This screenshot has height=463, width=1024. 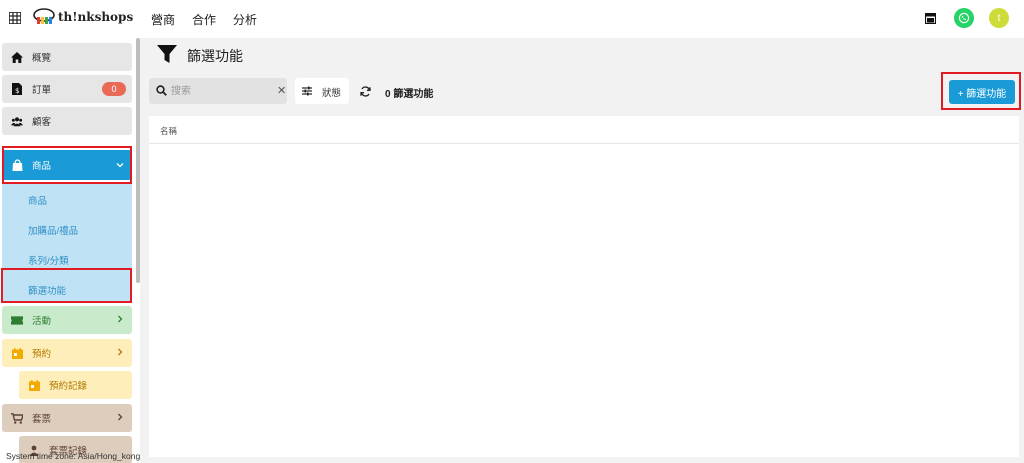 What do you see at coordinates (168, 131) in the screenshot?
I see `column-header-name: 名稱` at bounding box center [168, 131].